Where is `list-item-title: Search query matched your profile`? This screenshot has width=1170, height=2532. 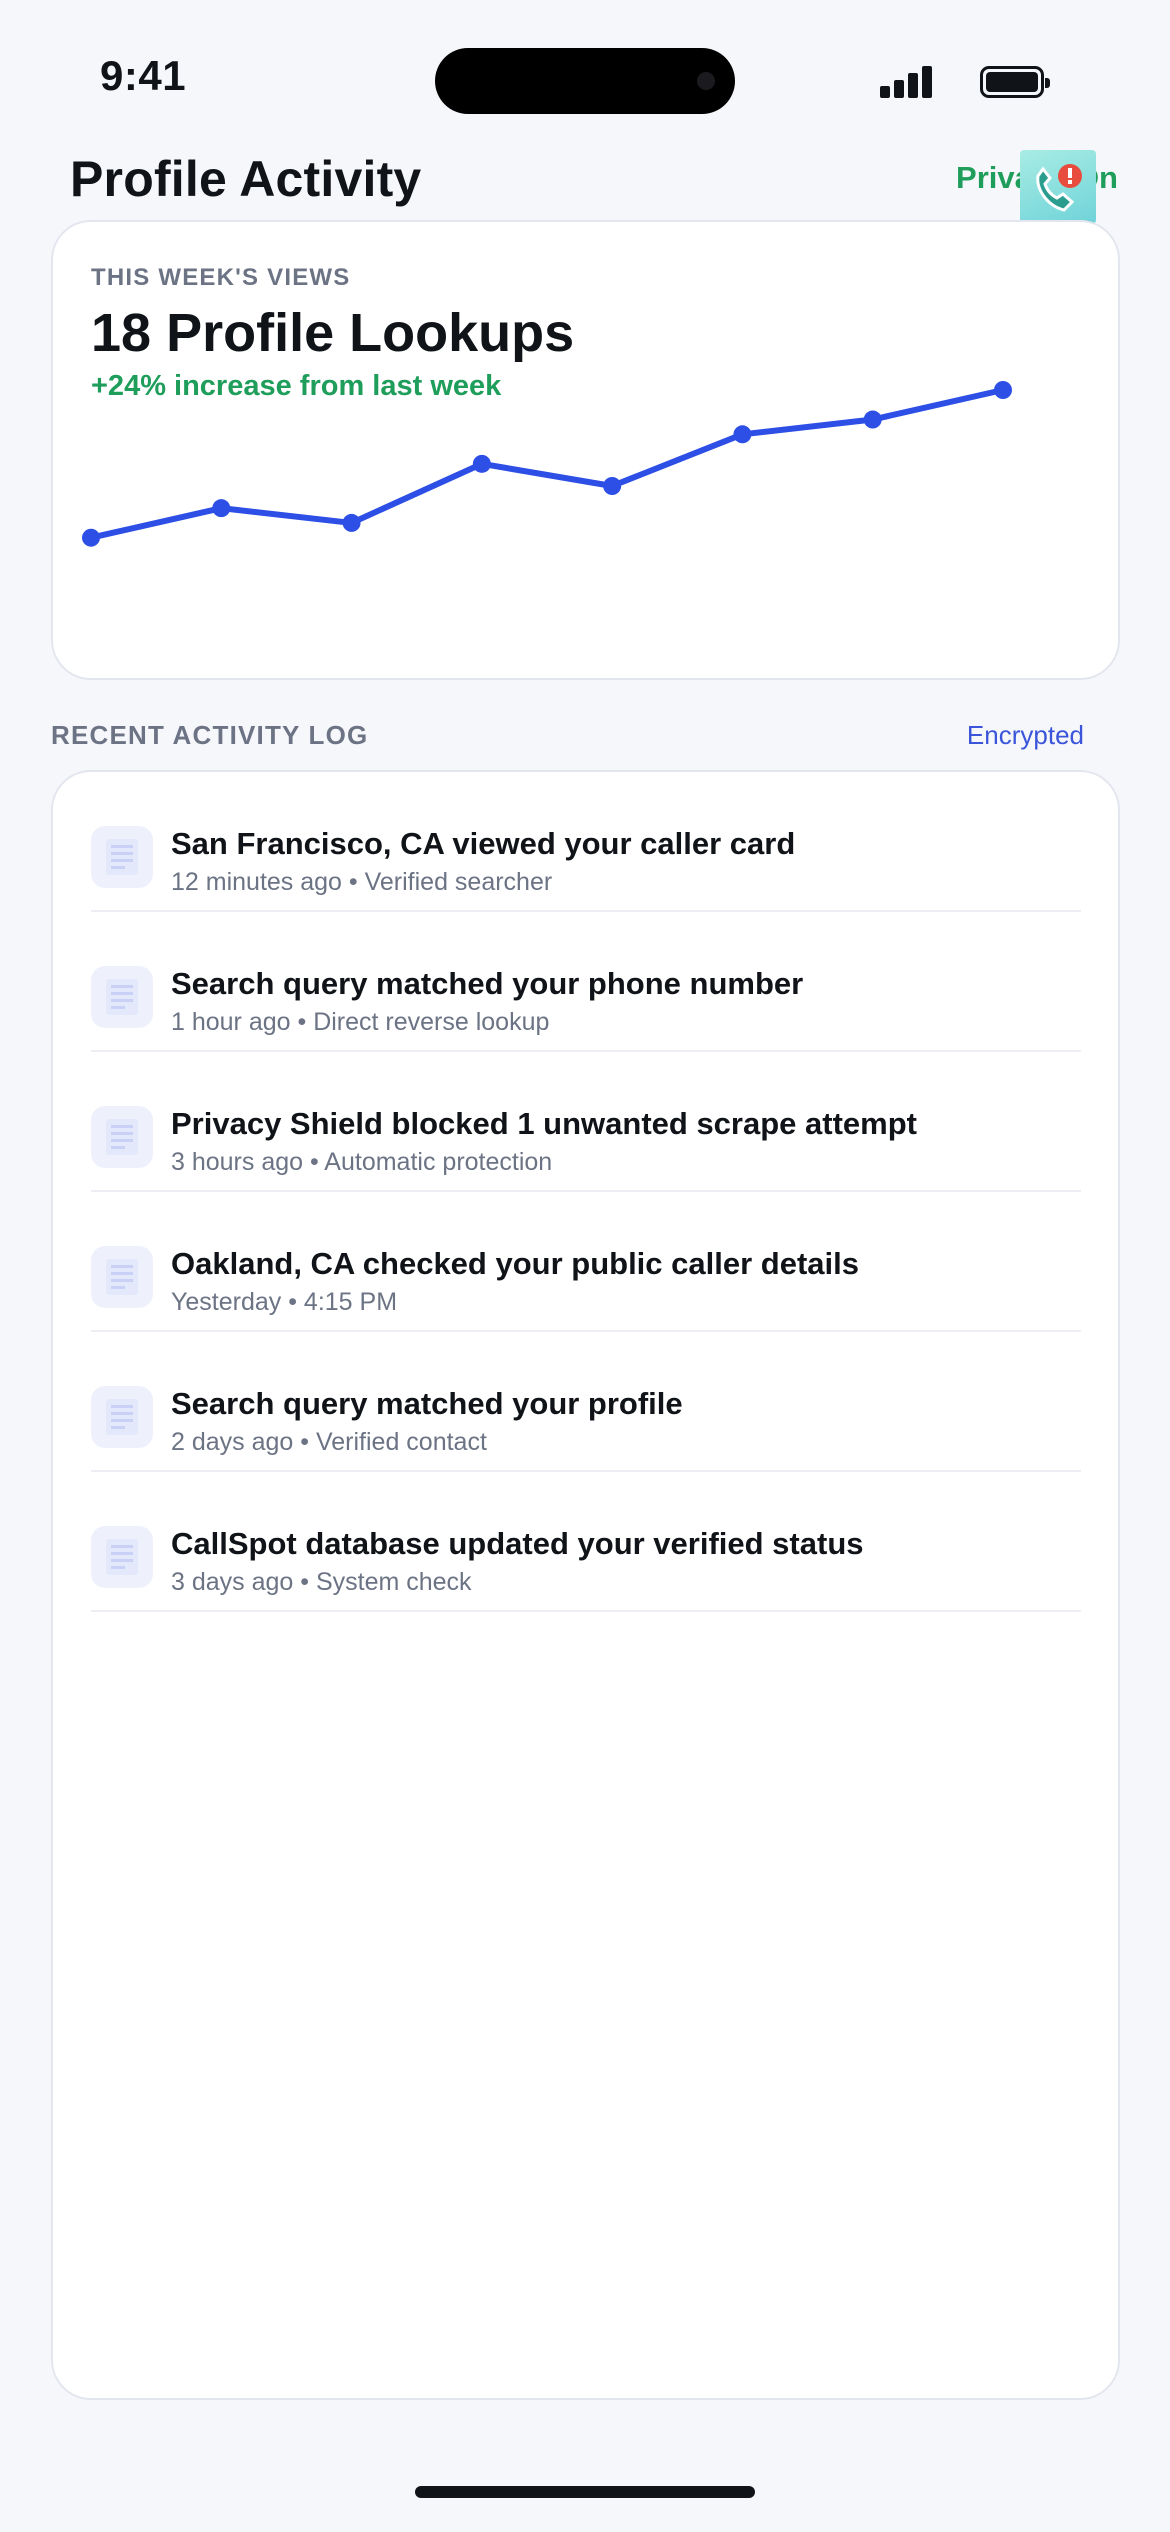 list-item-title: Search query matched your profile is located at coordinates (427, 1403).